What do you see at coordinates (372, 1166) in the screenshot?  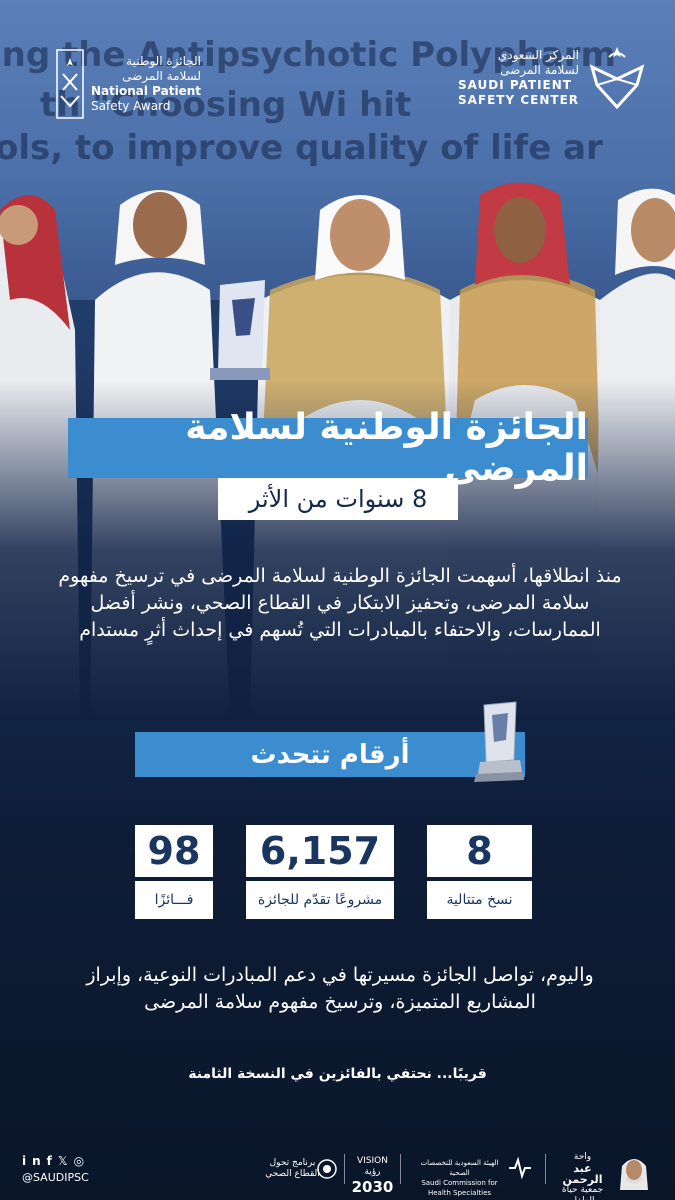 I see `vision-line-1: VISION رؤية` at bounding box center [372, 1166].